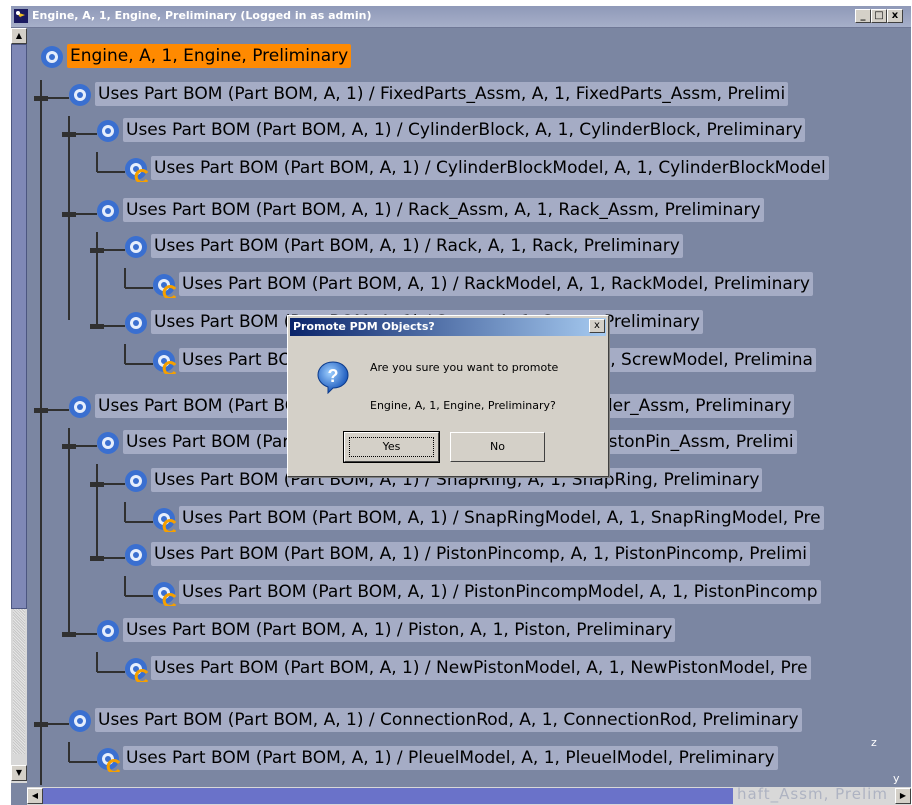 Image resolution: width=912 pixels, height=805 pixels. I want to click on tree-root-label: Engine, A, 1, Engine, Preliminary, so click(209, 56).